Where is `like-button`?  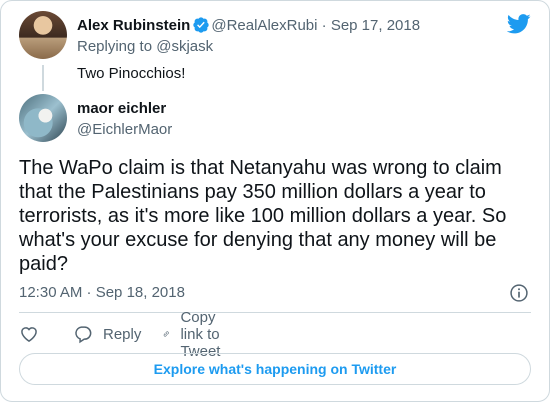
like-button is located at coordinates (29, 334).